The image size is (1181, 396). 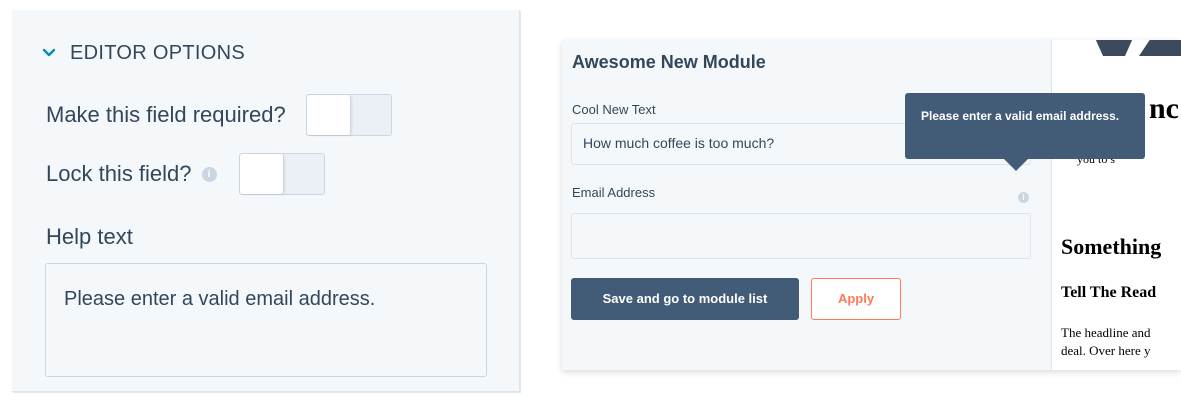 What do you see at coordinates (1016, 165) in the screenshot?
I see `tooltip-arrow` at bounding box center [1016, 165].